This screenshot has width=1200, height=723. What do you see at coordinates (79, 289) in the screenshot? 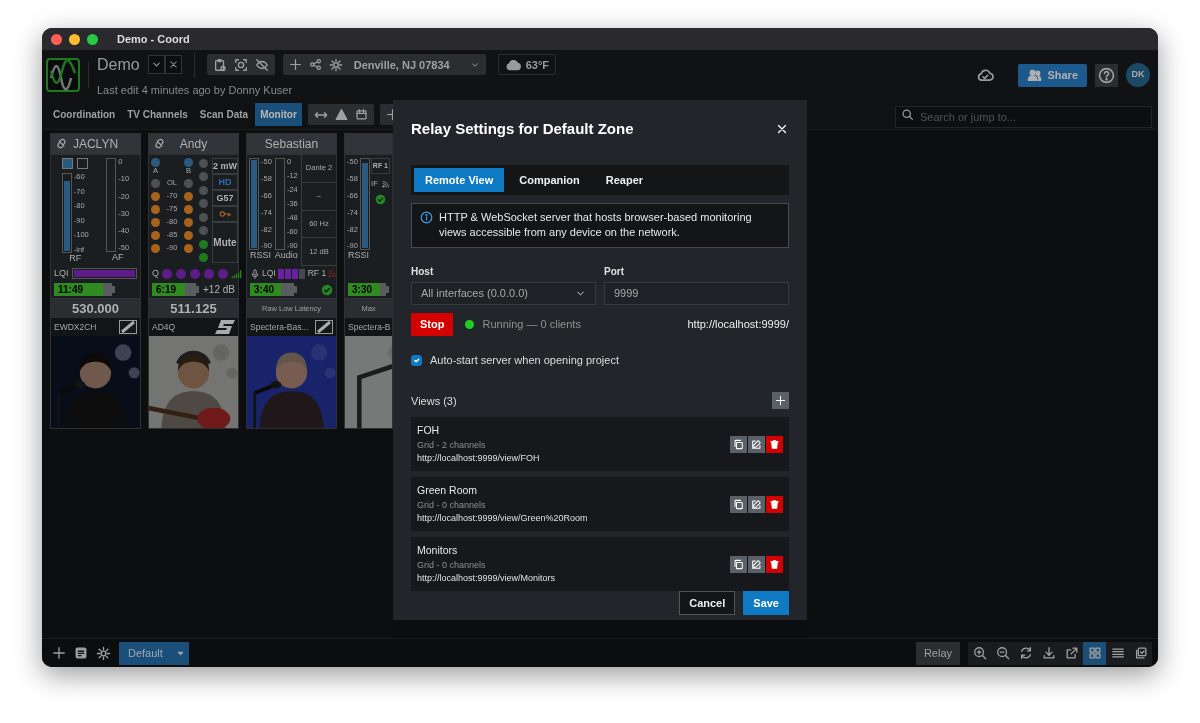
I see `battery-fill: 11:49` at bounding box center [79, 289].